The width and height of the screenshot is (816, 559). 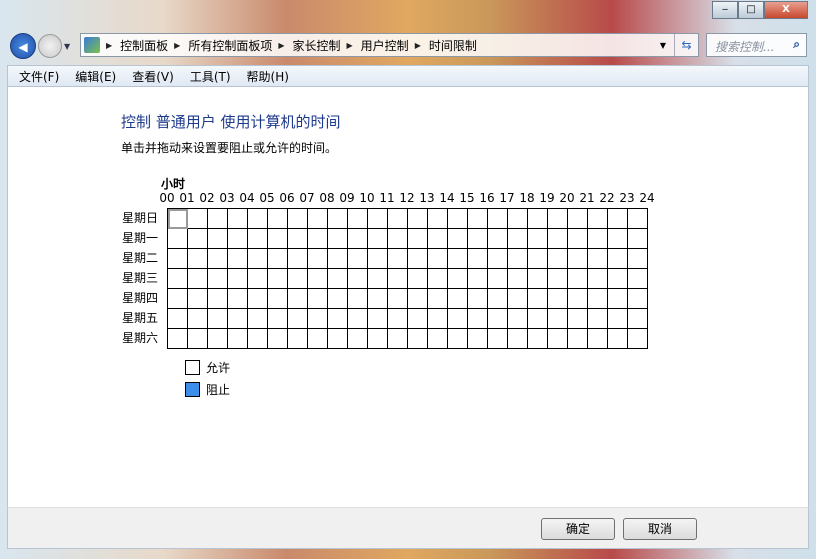 I want to click on maximize-button: □, so click(x=751, y=10).